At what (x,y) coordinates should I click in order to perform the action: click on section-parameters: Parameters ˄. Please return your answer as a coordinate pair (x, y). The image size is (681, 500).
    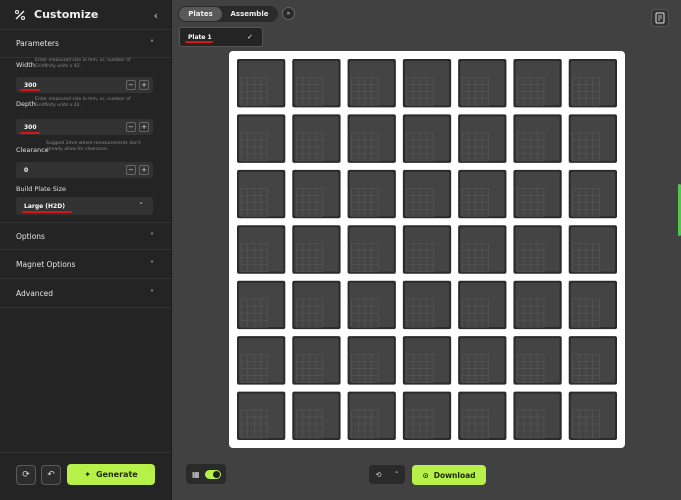
    Looking at the image, I should click on (86, 44).